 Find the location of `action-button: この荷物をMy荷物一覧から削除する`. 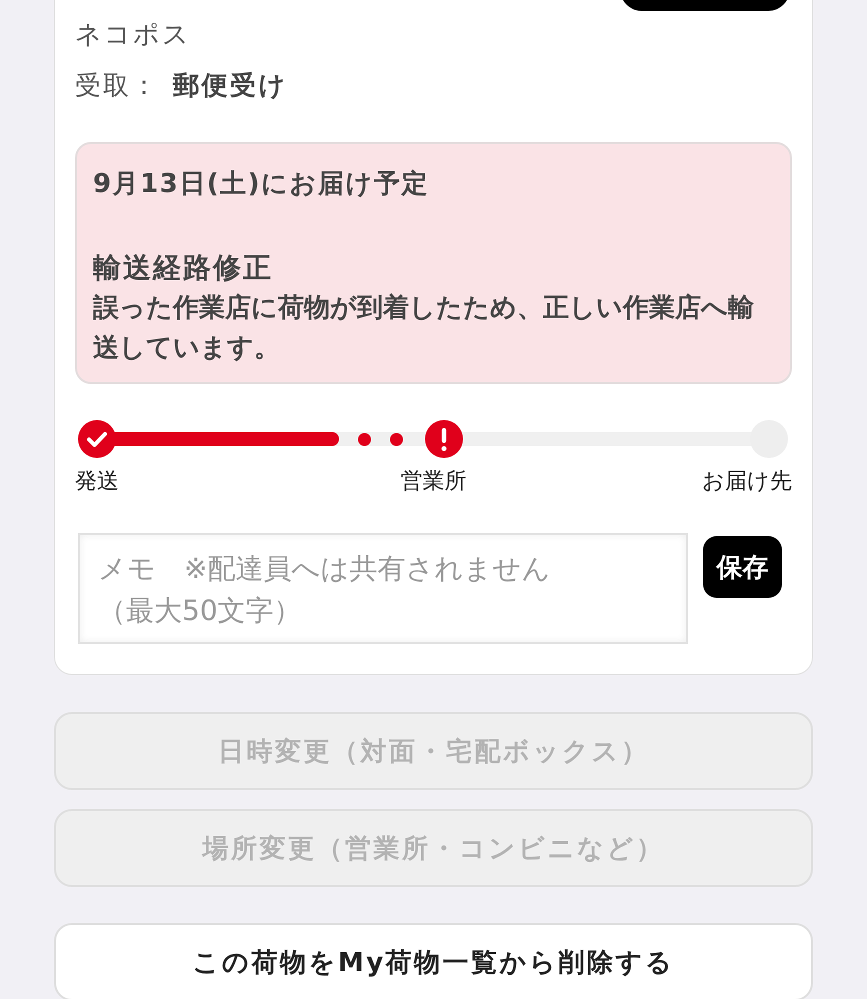

action-button: この荷物をMy荷物一覧から削除する is located at coordinates (433, 961).